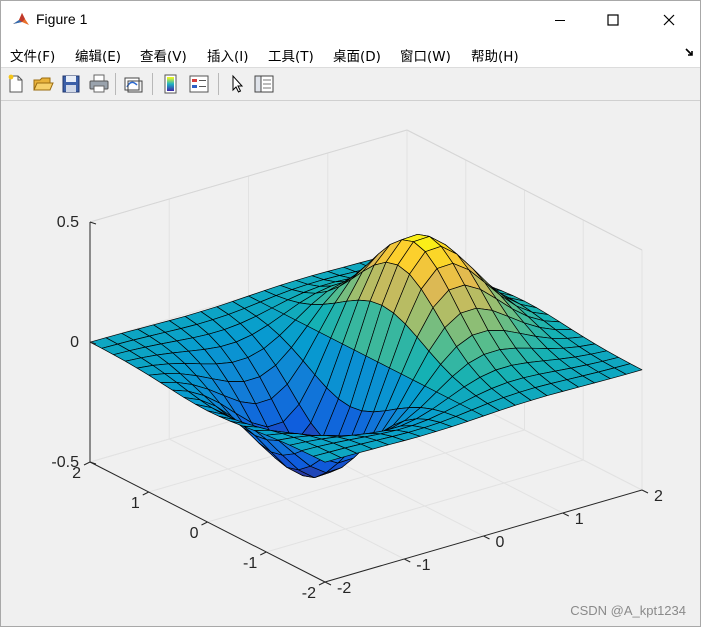 The width and height of the screenshot is (701, 627). Describe the element at coordinates (32, 55) in the screenshot. I see `menu-file: 文件(F)` at that location.